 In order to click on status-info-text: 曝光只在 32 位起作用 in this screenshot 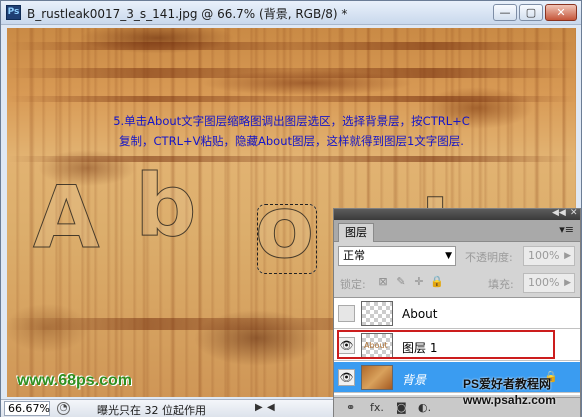, I will do `click(151, 410)`.